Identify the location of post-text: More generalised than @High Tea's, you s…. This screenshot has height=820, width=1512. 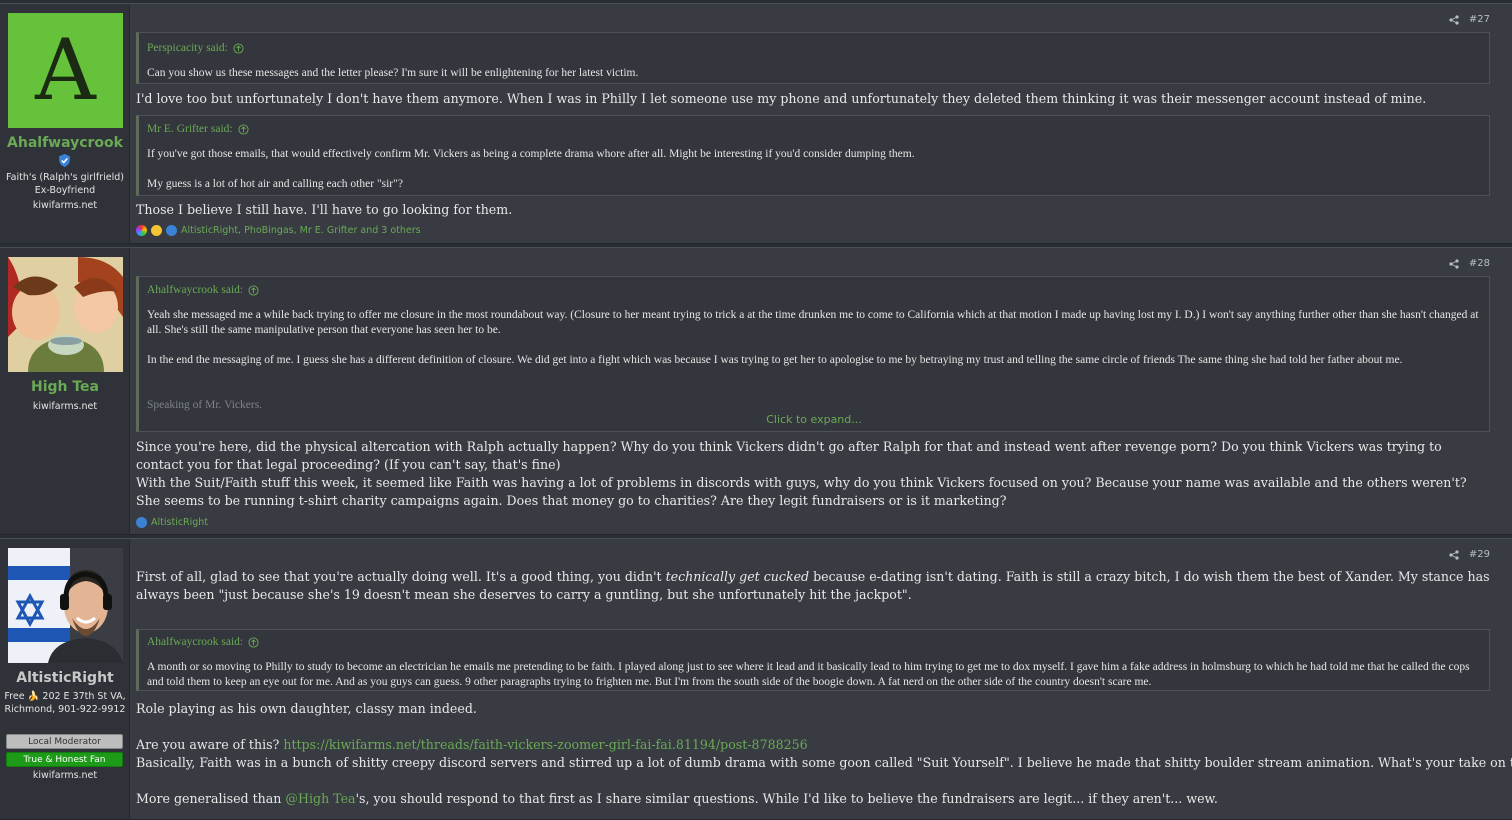
(813, 799).